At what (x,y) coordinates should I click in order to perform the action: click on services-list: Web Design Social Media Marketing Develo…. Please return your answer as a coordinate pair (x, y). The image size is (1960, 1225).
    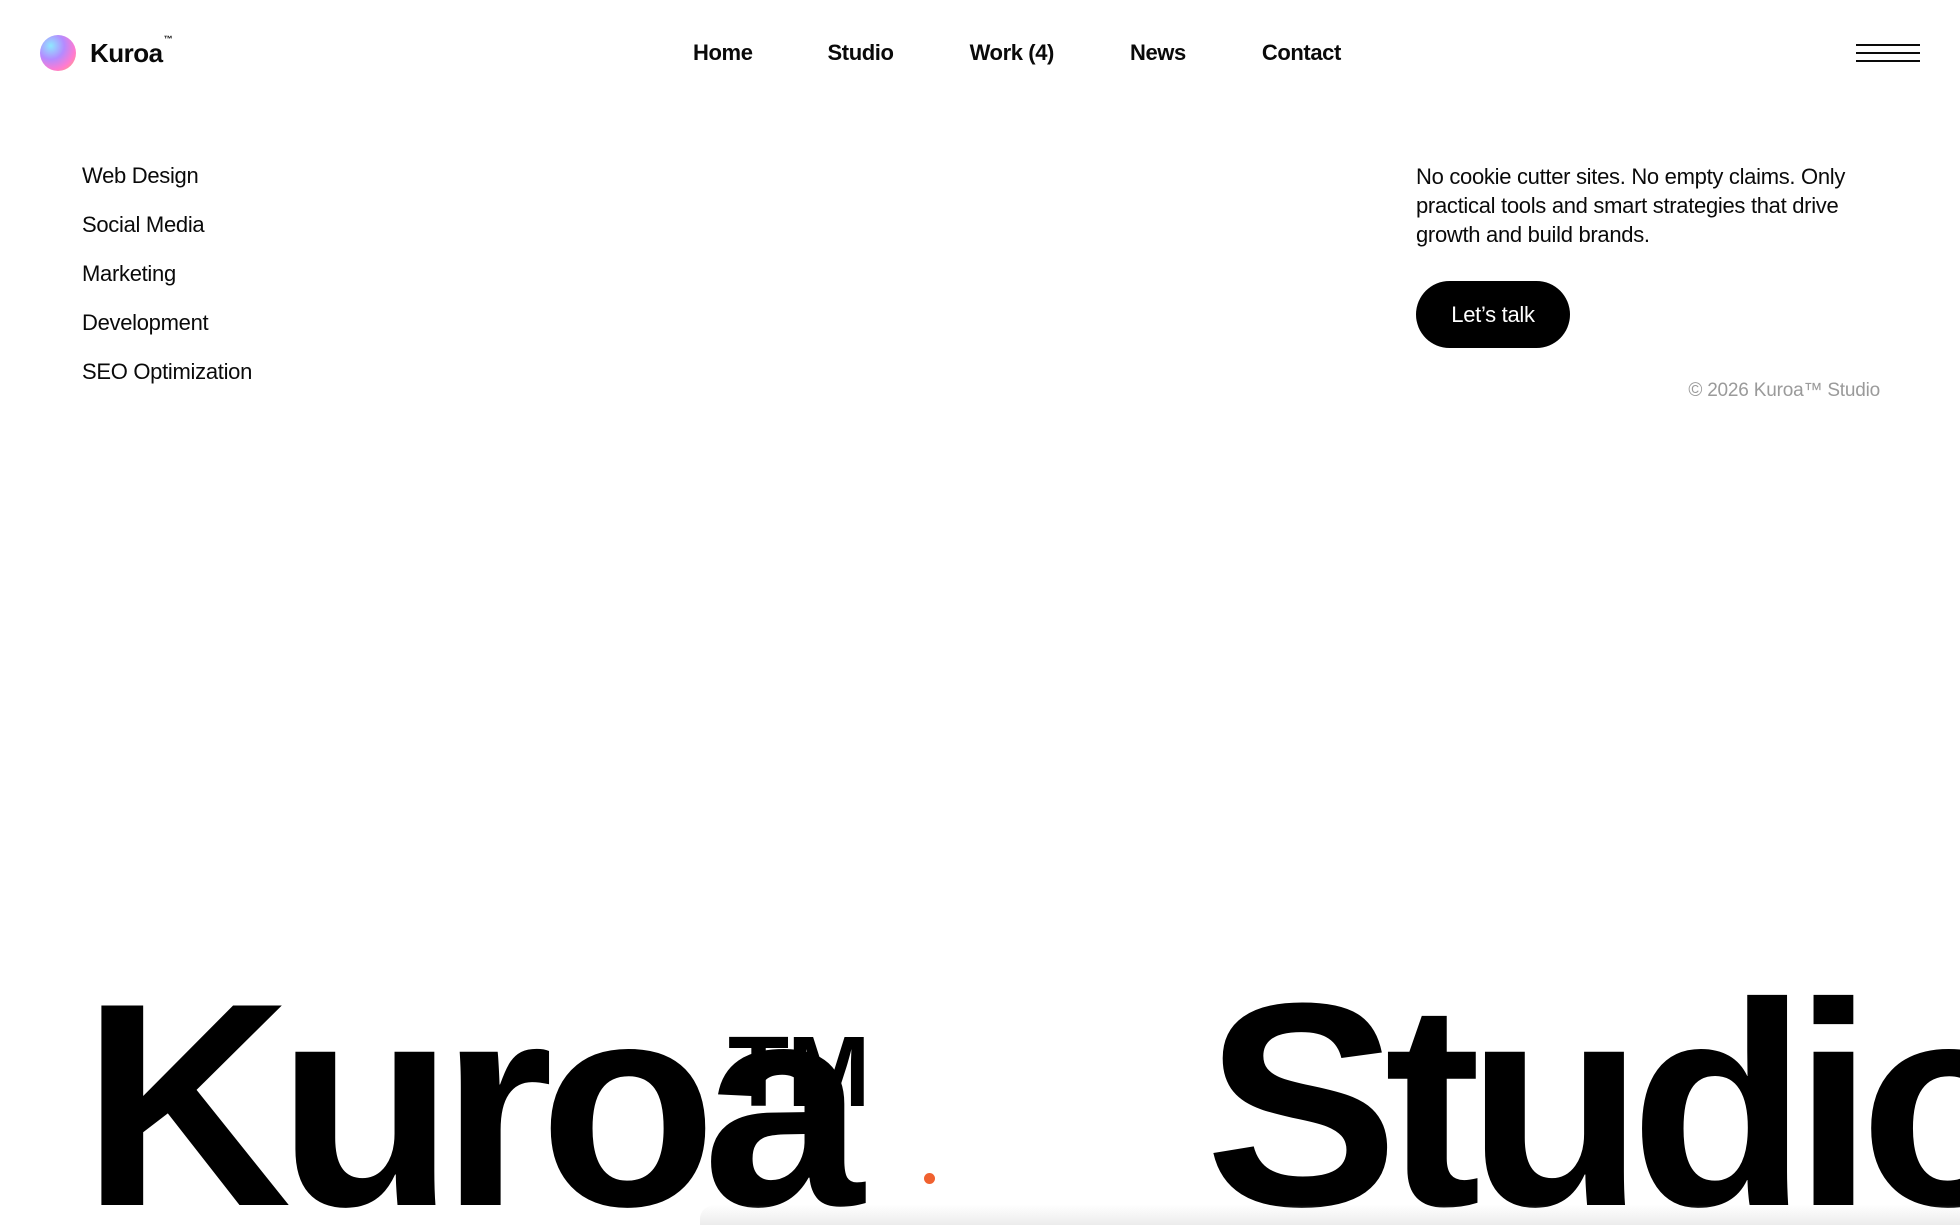
    Looking at the image, I should click on (167, 284).